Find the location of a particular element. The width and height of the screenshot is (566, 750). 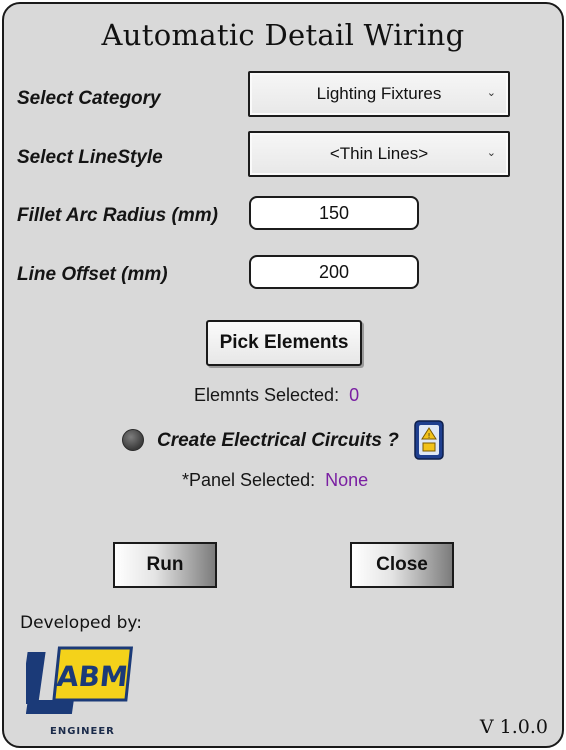

version-label: V 1.0.0 is located at coordinates (513, 727).